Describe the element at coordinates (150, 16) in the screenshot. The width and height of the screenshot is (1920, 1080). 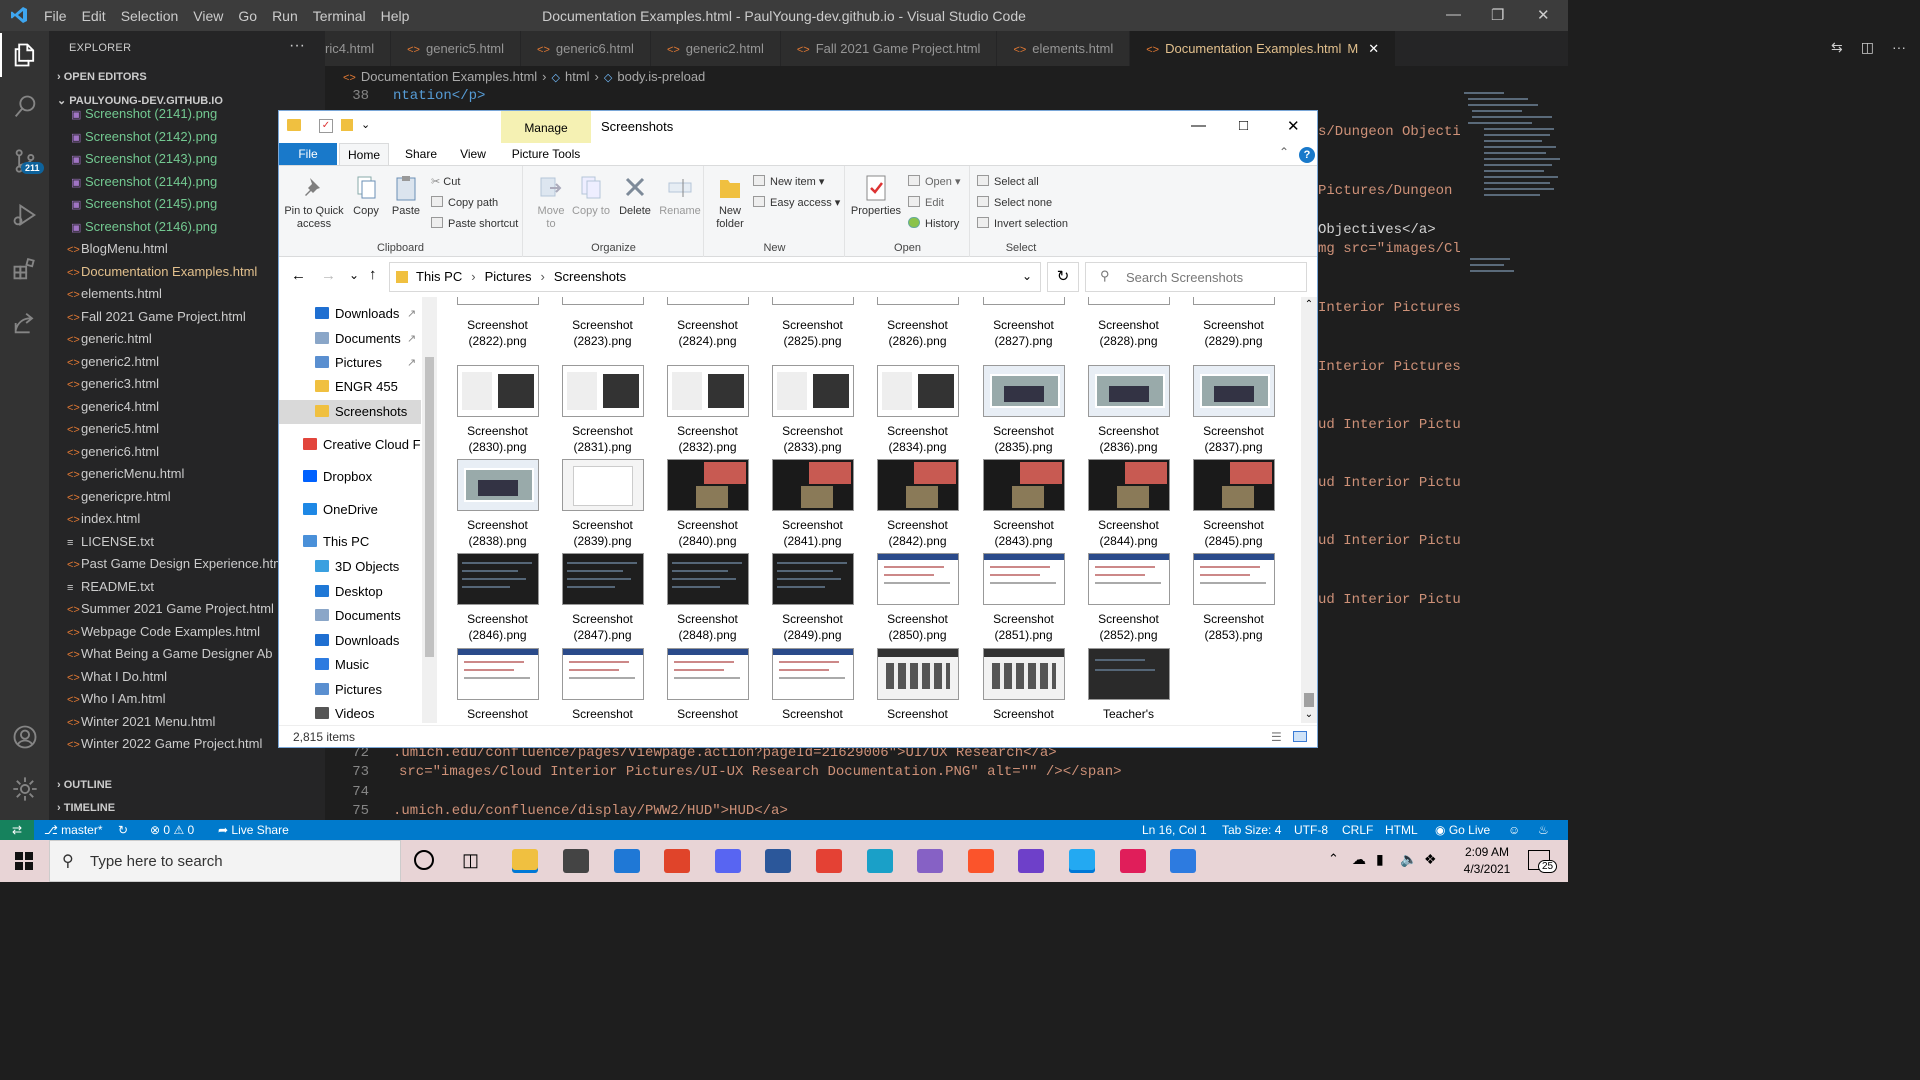
I see `menu-selection: Selection` at that location.